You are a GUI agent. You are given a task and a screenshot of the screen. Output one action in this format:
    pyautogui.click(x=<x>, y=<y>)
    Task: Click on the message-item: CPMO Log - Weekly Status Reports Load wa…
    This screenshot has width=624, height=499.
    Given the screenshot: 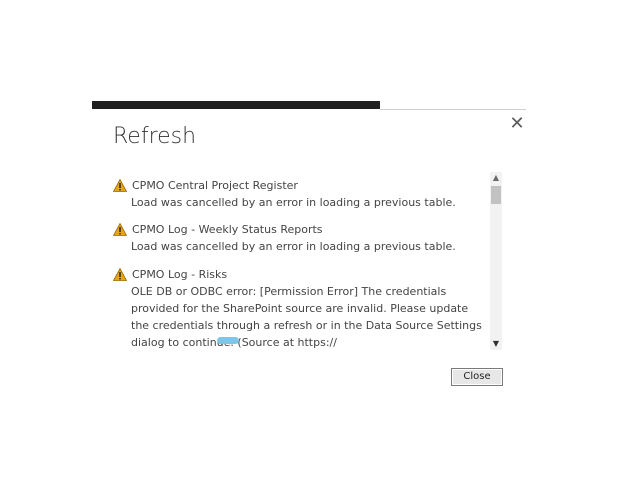 What is the action you would take?
    pyautogui.click(x=298, y=237)
    